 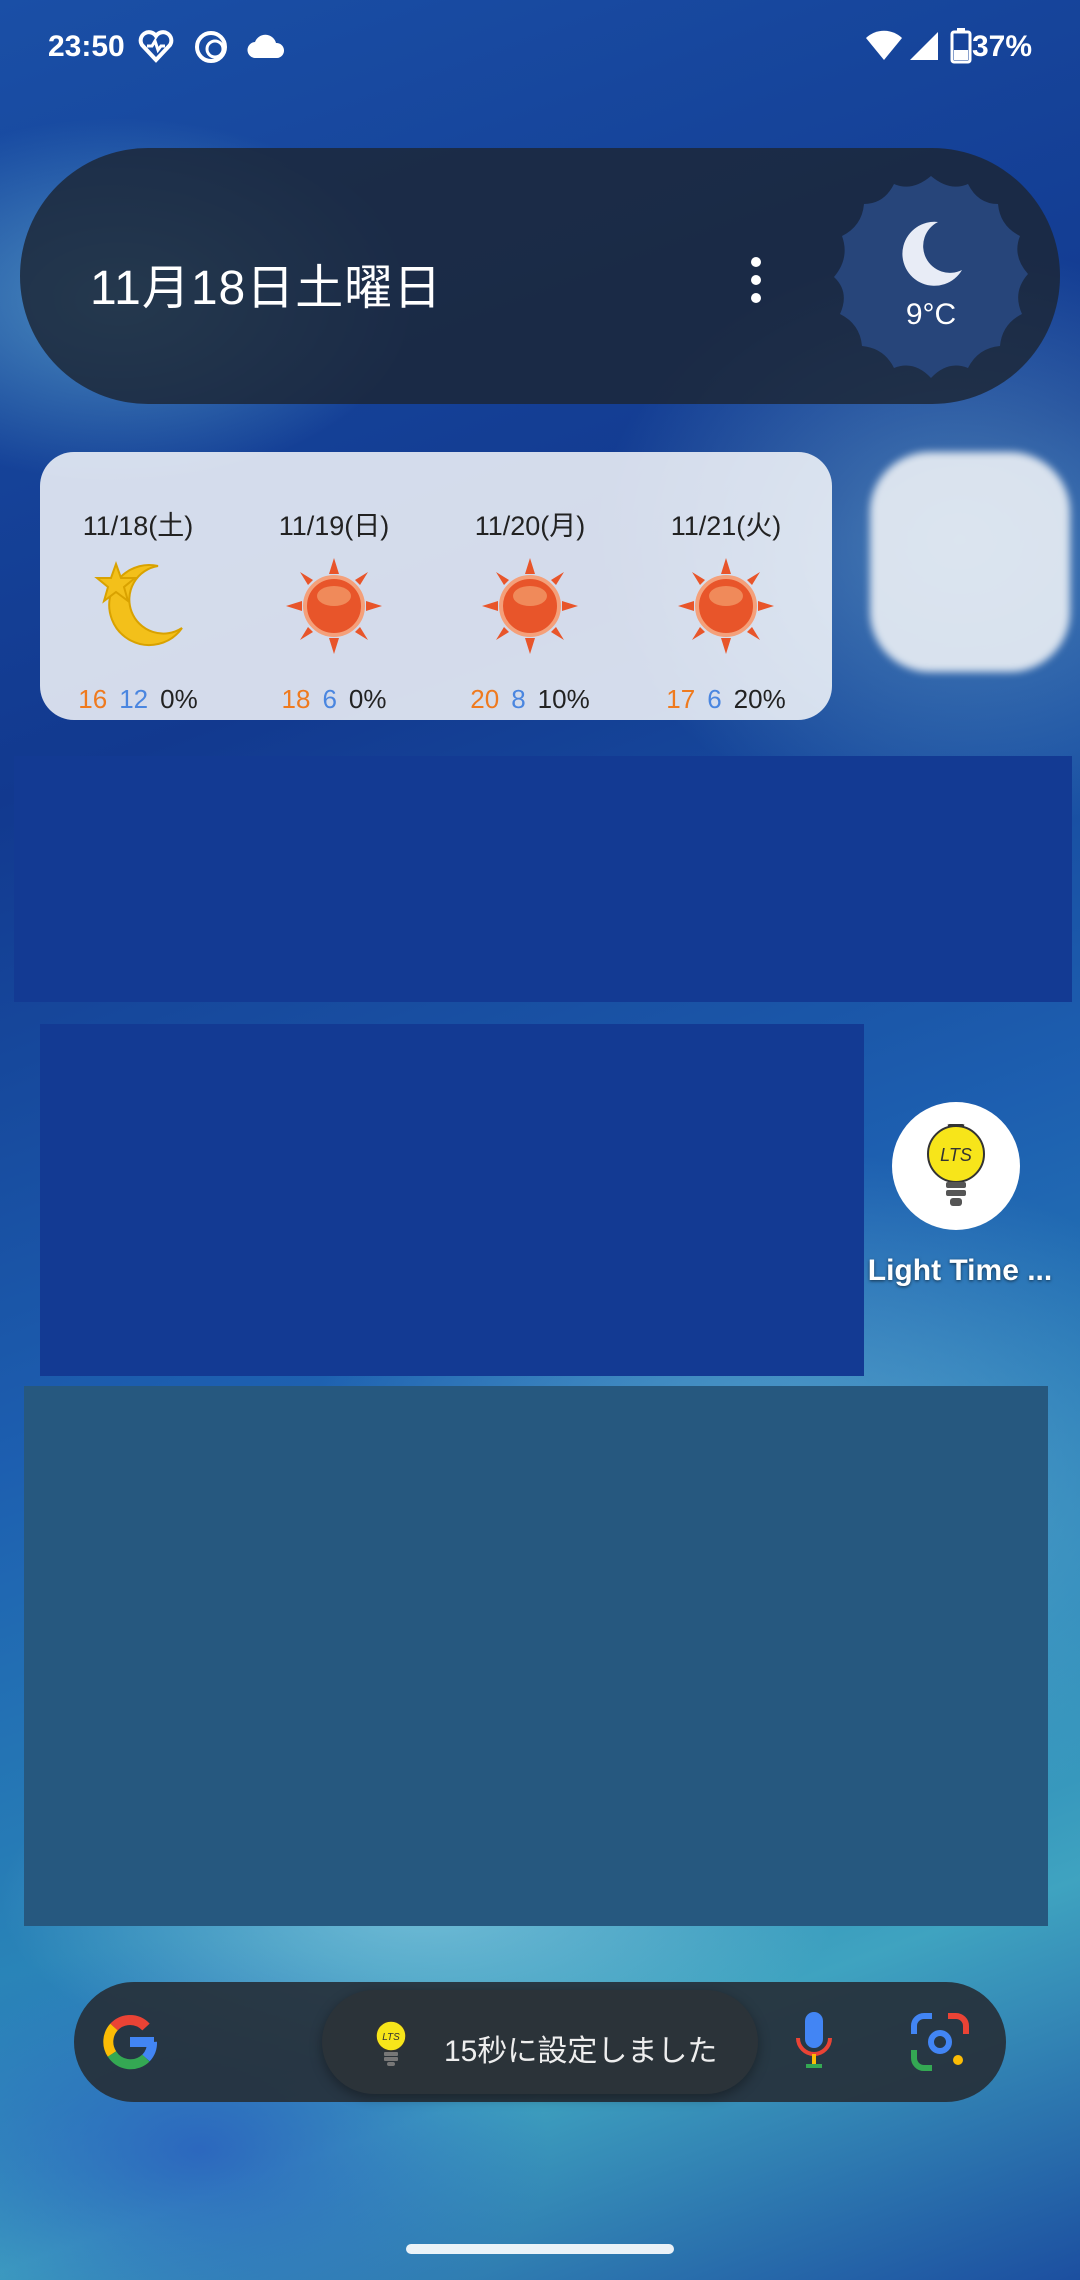 I want to click on current-weather-badge: 9°C, so click(x=931, y=277).